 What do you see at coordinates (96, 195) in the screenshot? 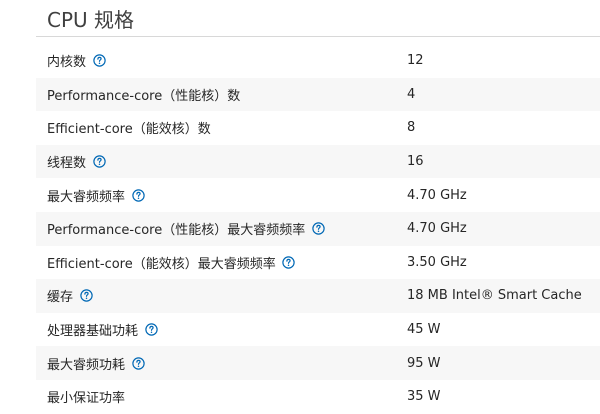
I see `spec-label-max-turbo-frequency: 最大睿频频率` at bounding box center [96, 195].